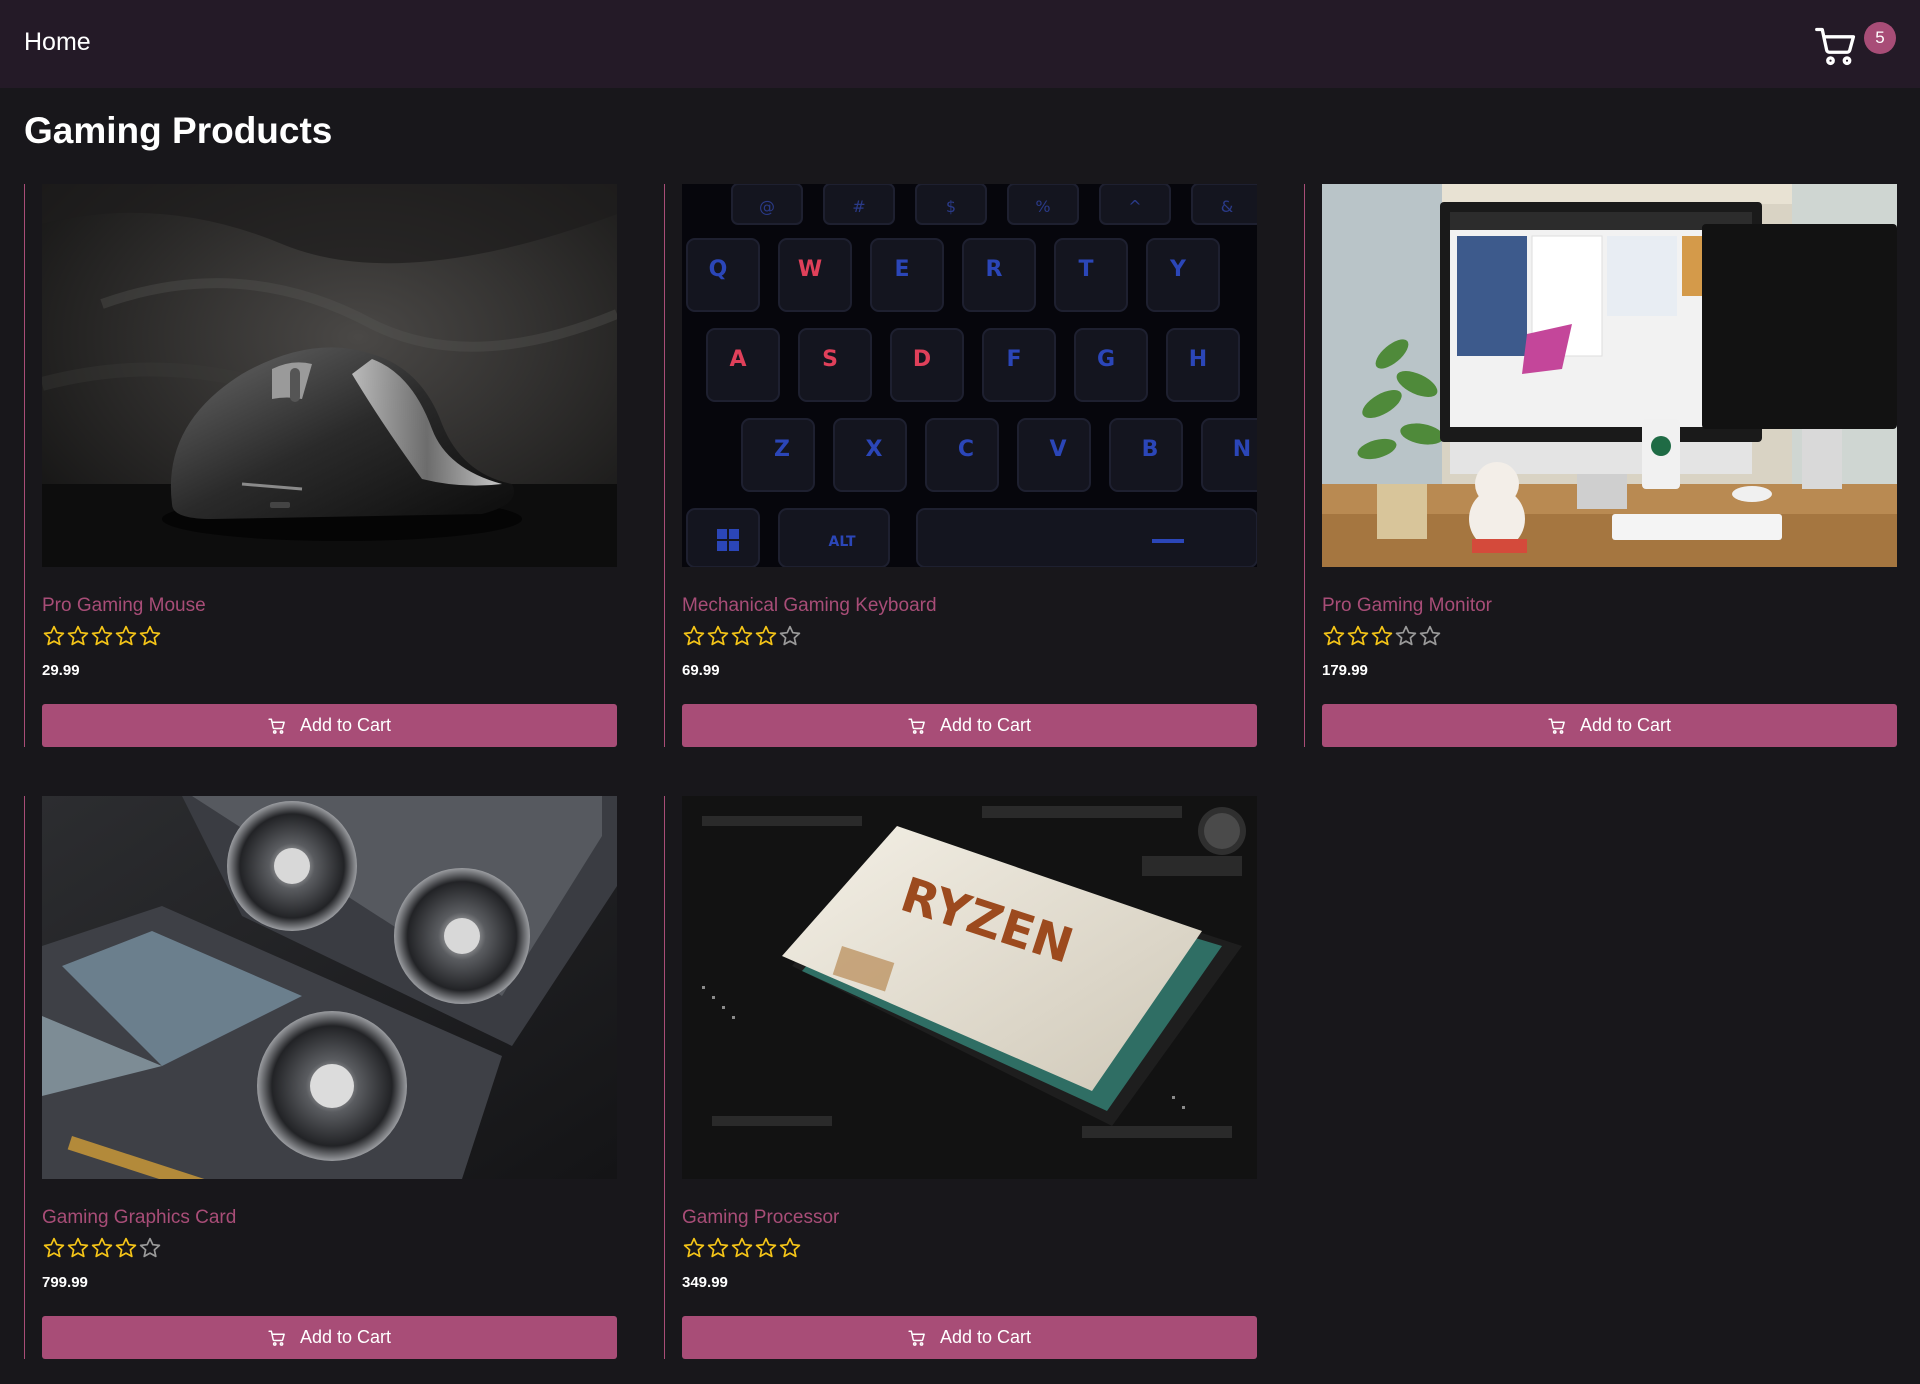 The width and height of the screenshot is (1920, 1384). I want to click on svg-text: R, so click(994, 269).